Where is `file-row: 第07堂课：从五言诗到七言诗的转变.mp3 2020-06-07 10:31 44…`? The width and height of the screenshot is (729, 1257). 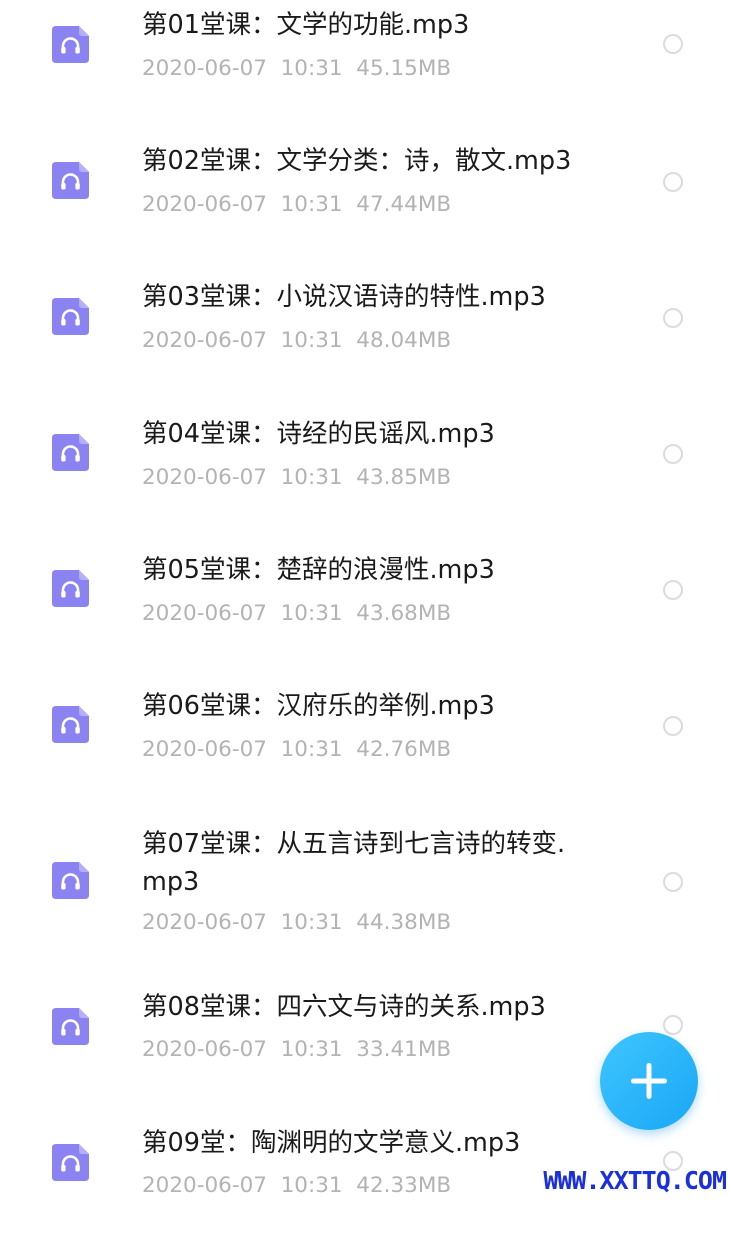 file-row: 第07堂课：从五言诗到七言诗的转变.mp3 2020-06-07 10:31 44… is located at coordinates (364, 885).